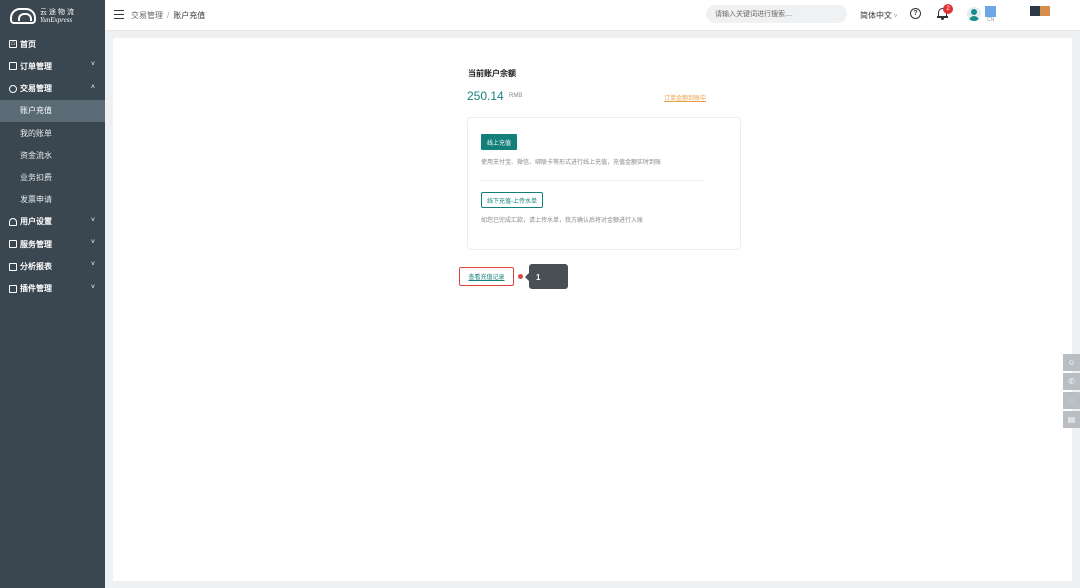  Describe the element at coordinates (13, 44) in the screenshot. I see `home-icon: ⌂` at that location.